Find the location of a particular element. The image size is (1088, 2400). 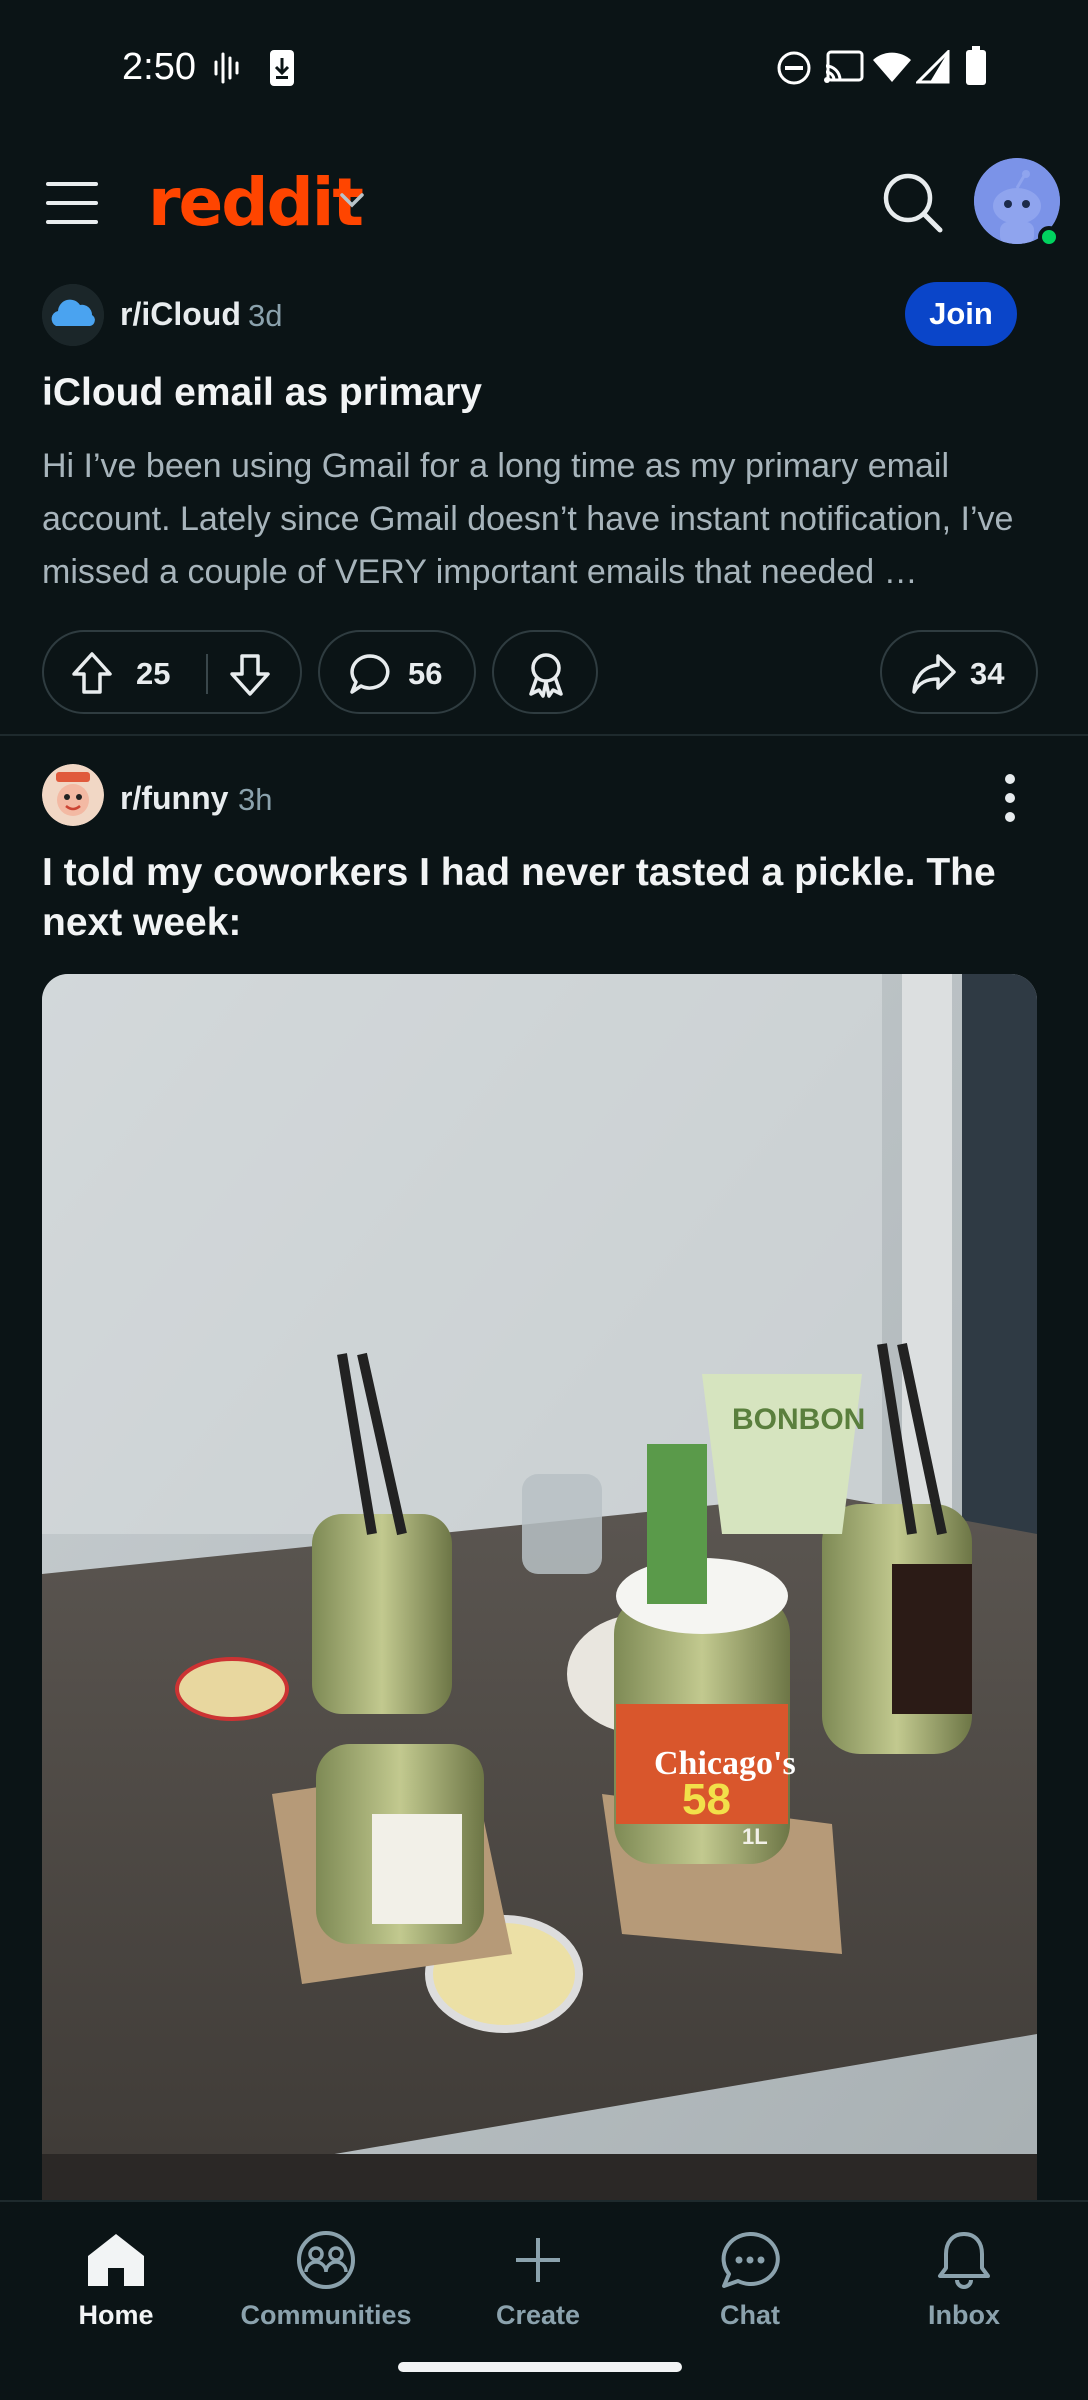

nav-communities: Communities is located at coordinates (326, 2290).